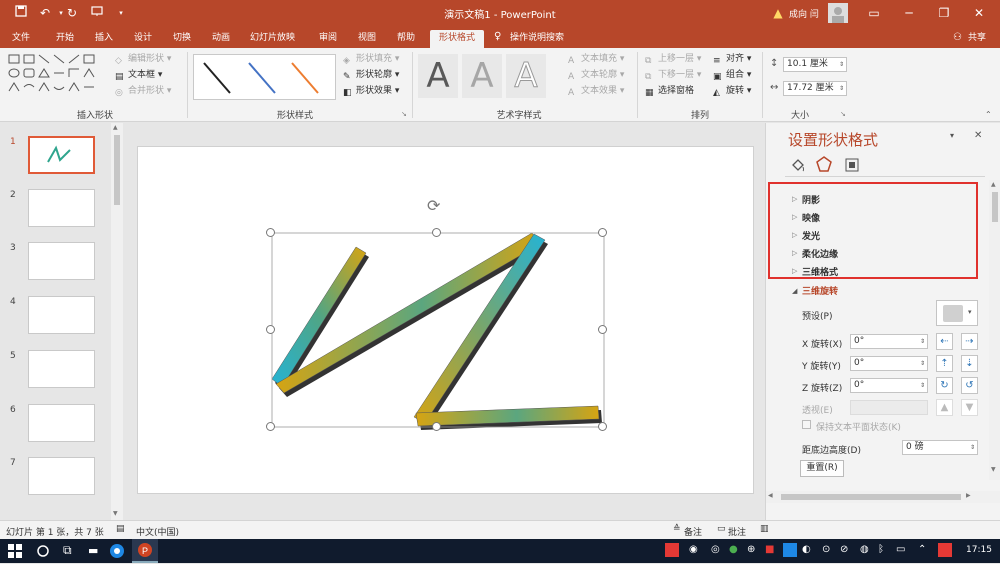 This screenshot has height=564, width=1000. I want to click on task-view-icon: ⧉, so click(67, 550).